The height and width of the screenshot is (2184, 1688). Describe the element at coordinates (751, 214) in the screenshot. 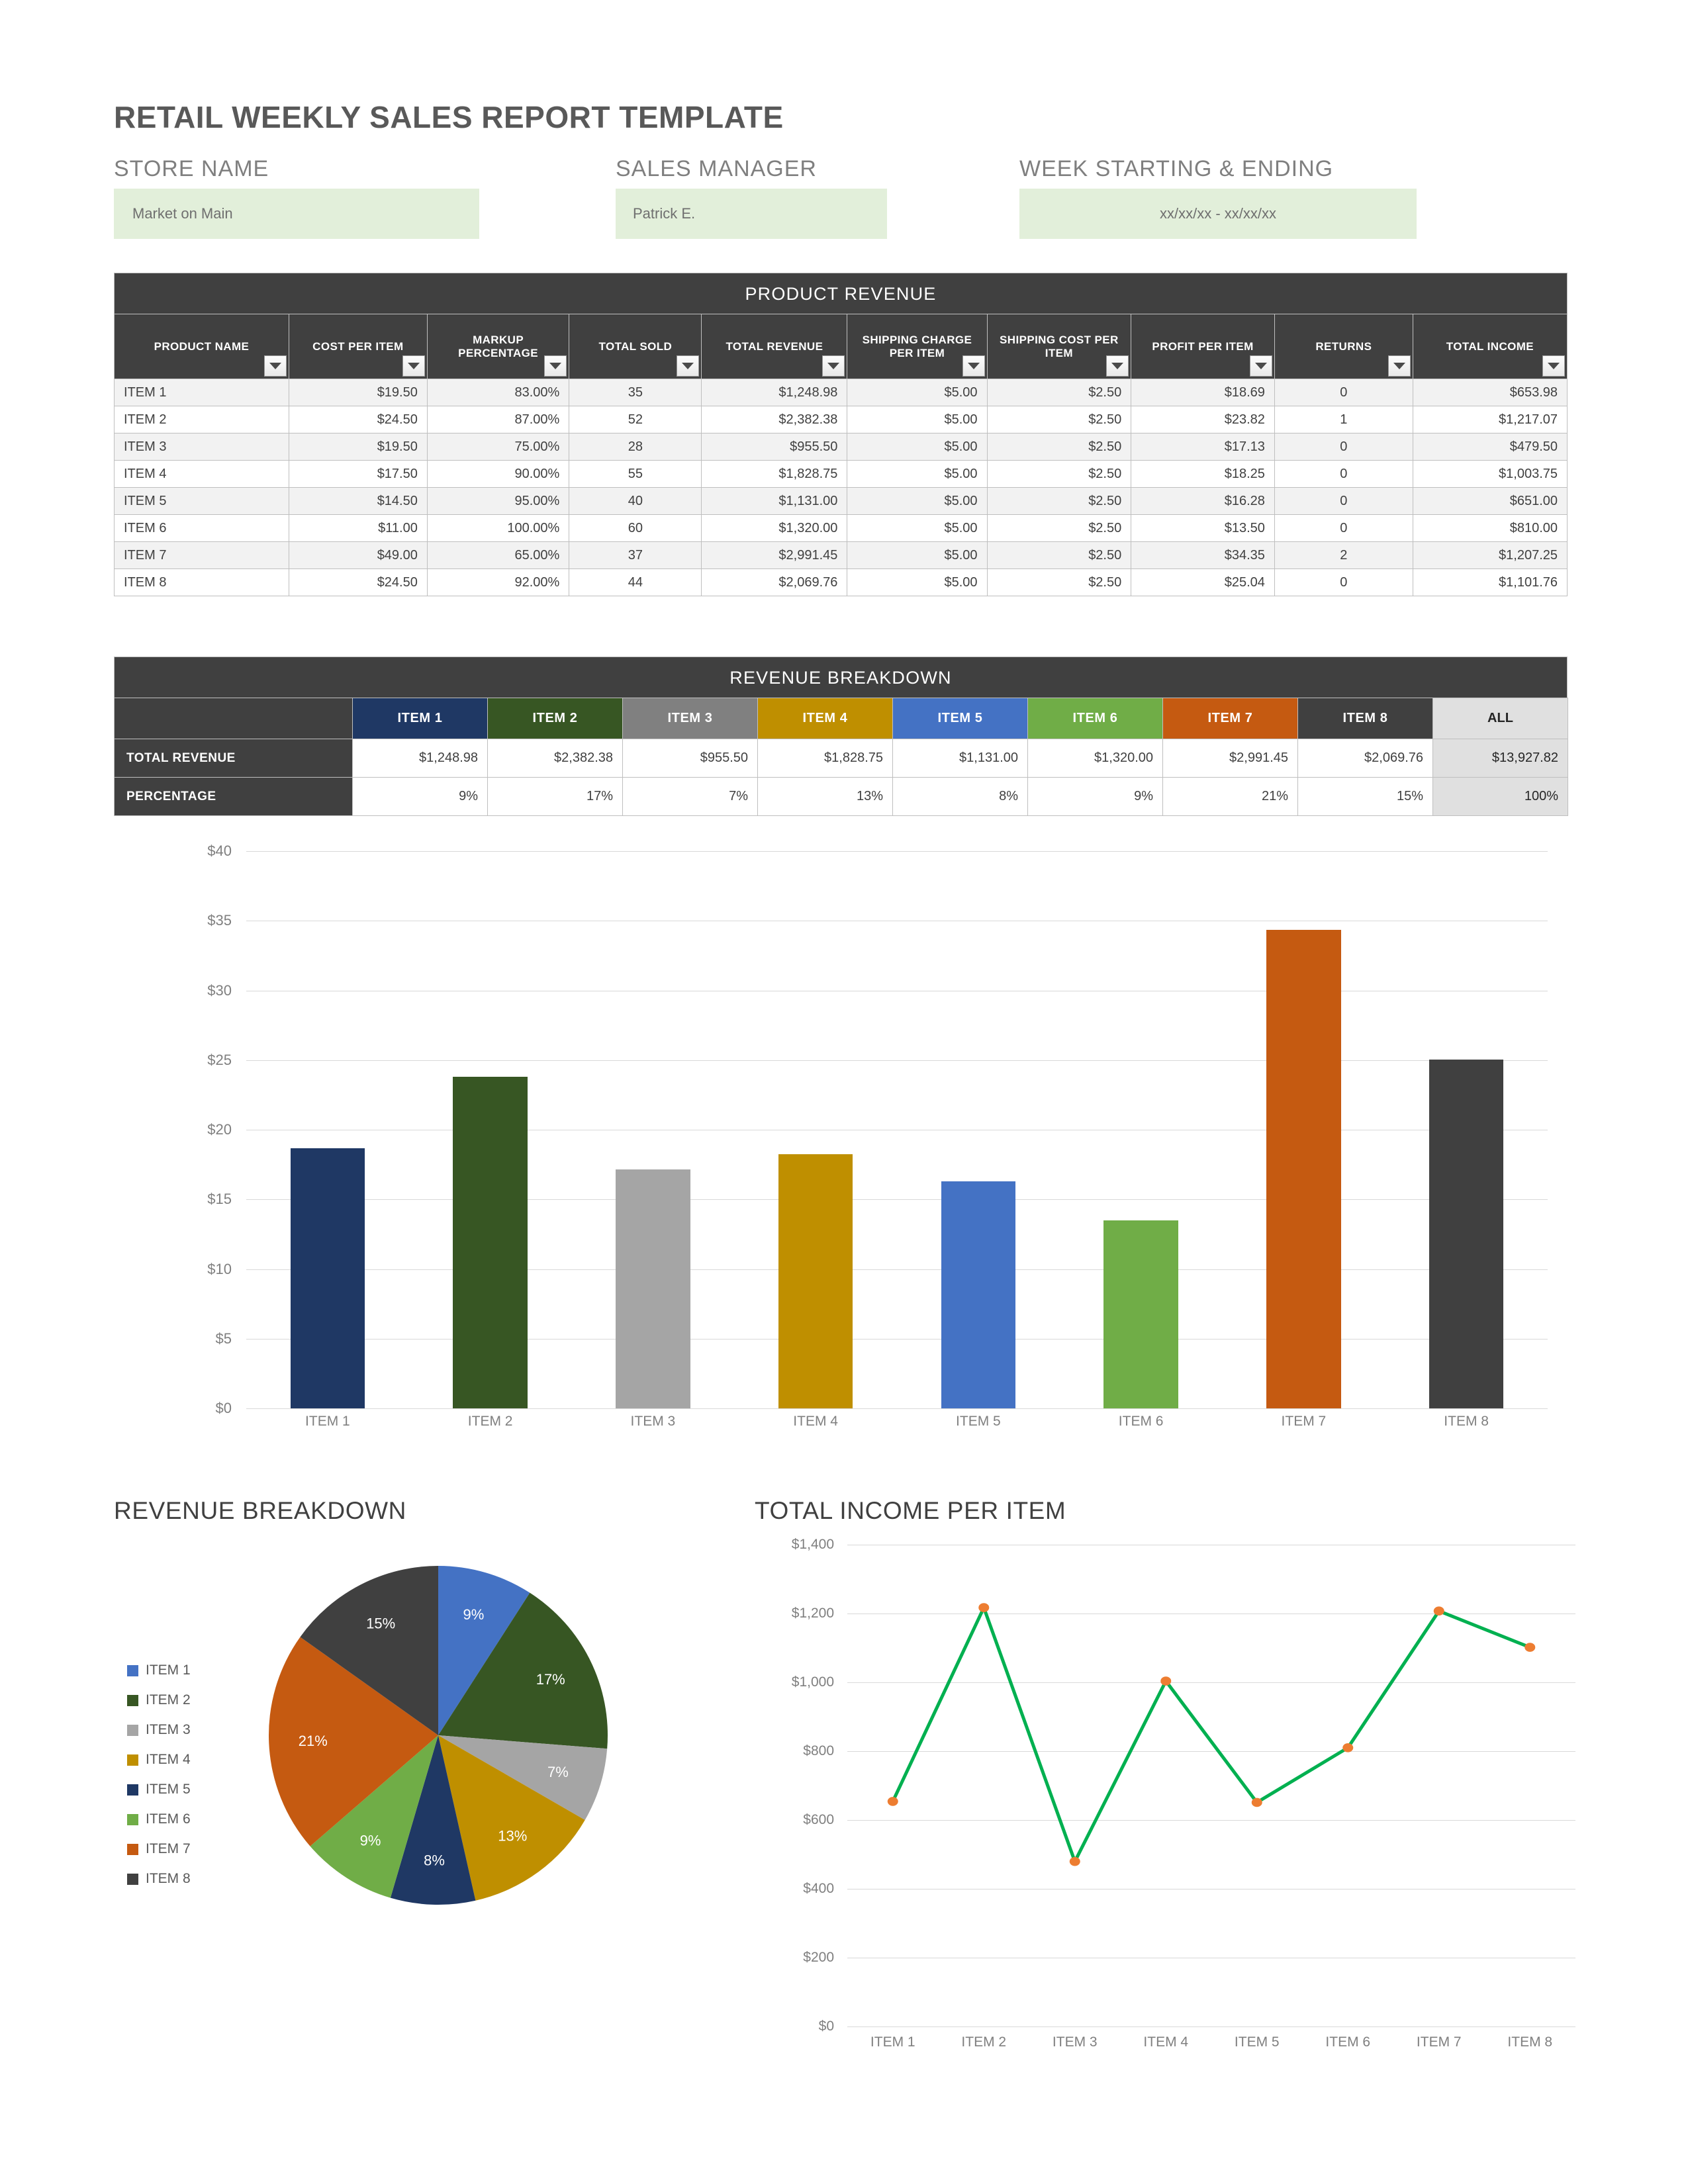

I see `sales-manager-input: Patrick E.` at that location.